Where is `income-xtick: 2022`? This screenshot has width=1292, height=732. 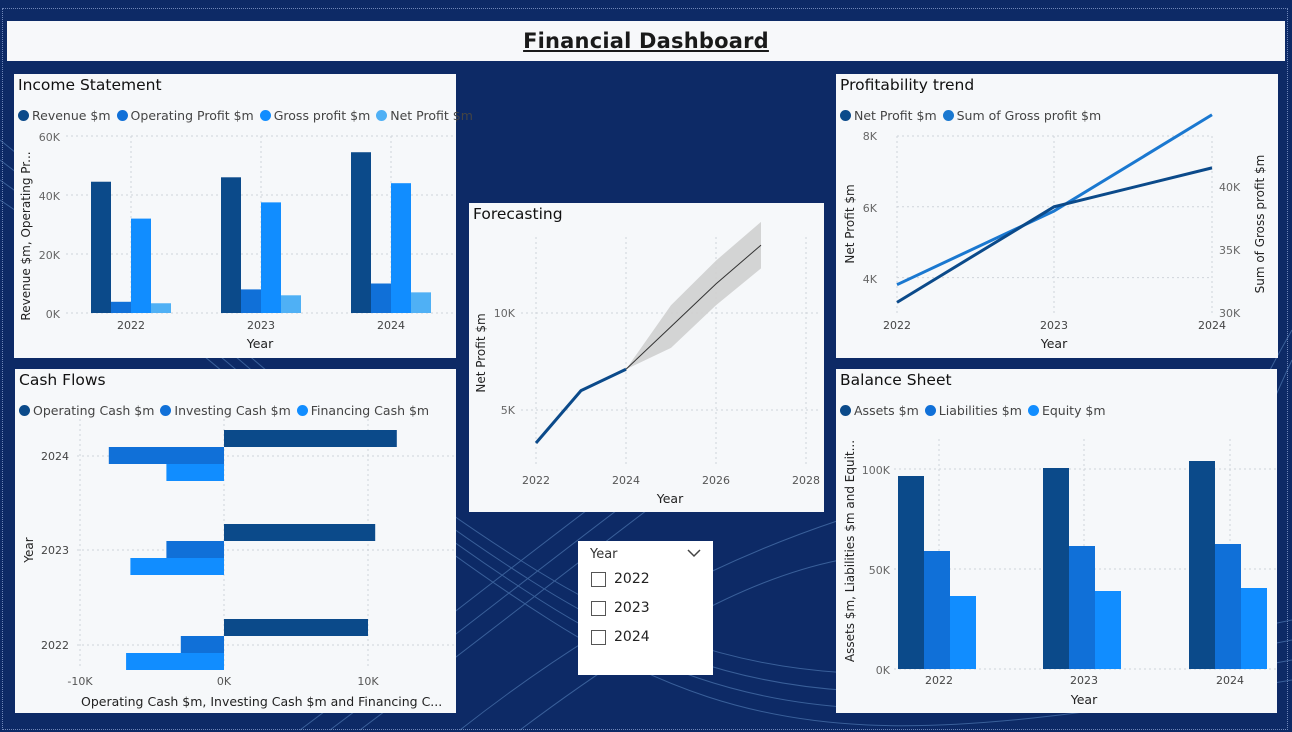 income-xtick: 2022 is located at coordinates (131, 325).